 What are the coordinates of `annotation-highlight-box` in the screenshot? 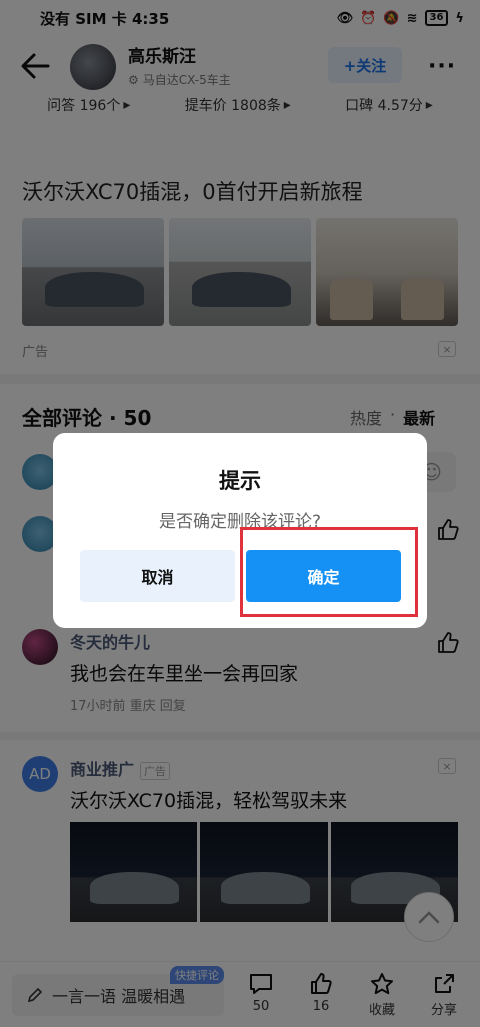 It's located at (329, 572).